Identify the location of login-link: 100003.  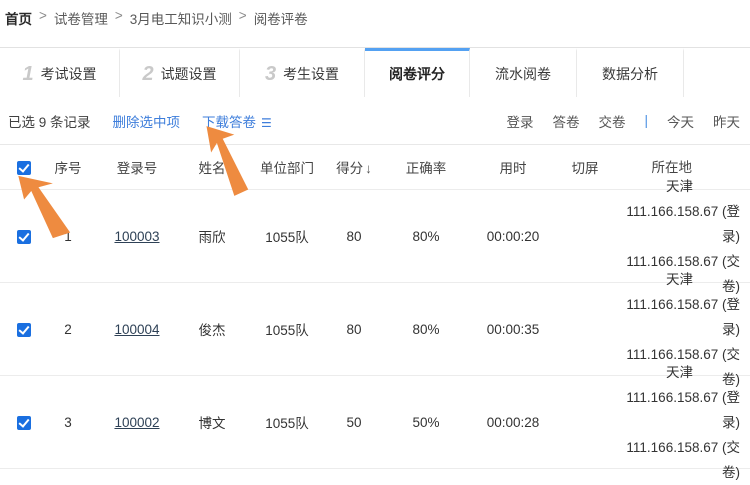
(136, 236).